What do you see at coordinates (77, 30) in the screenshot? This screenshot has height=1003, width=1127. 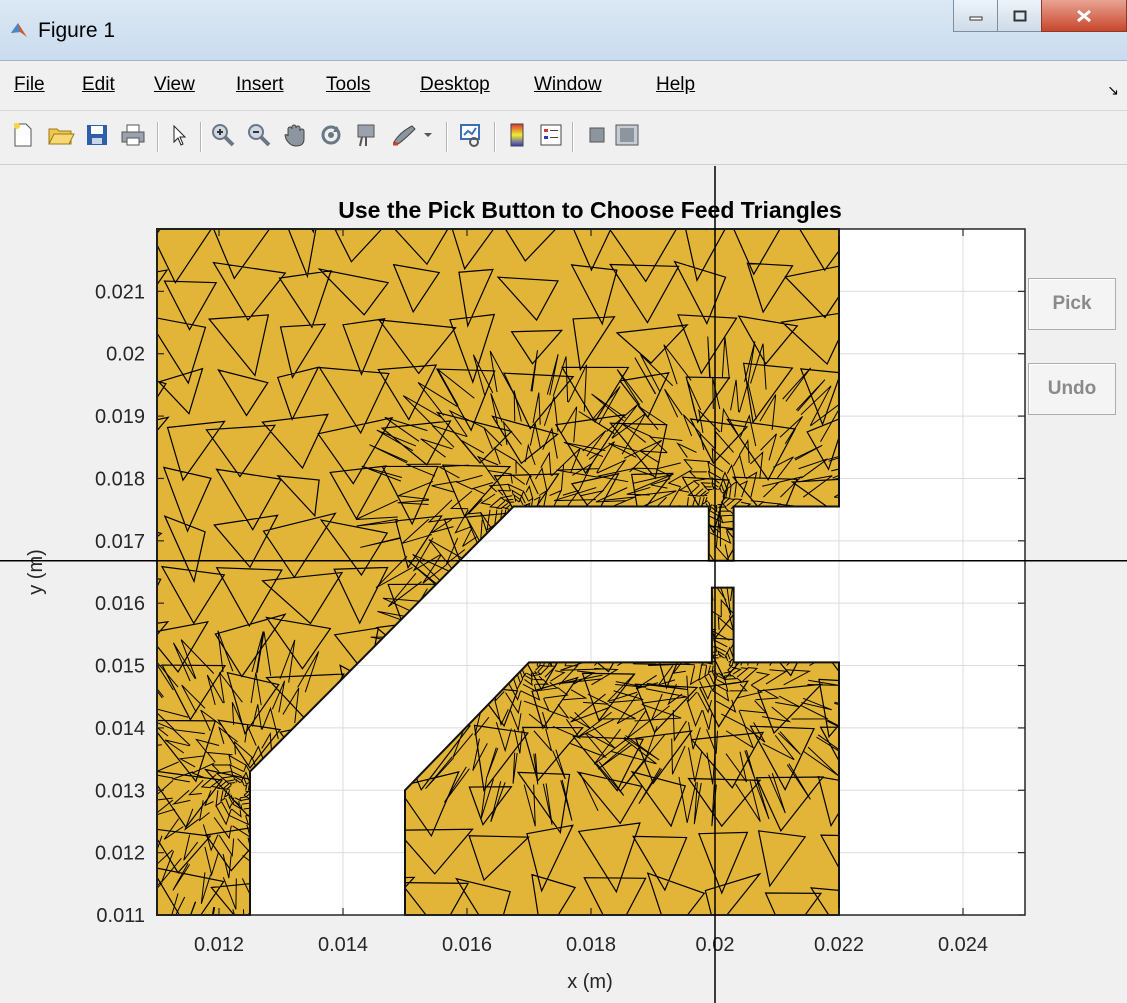 I see `window-title: Figure 1` at bounding box center [77, 30].